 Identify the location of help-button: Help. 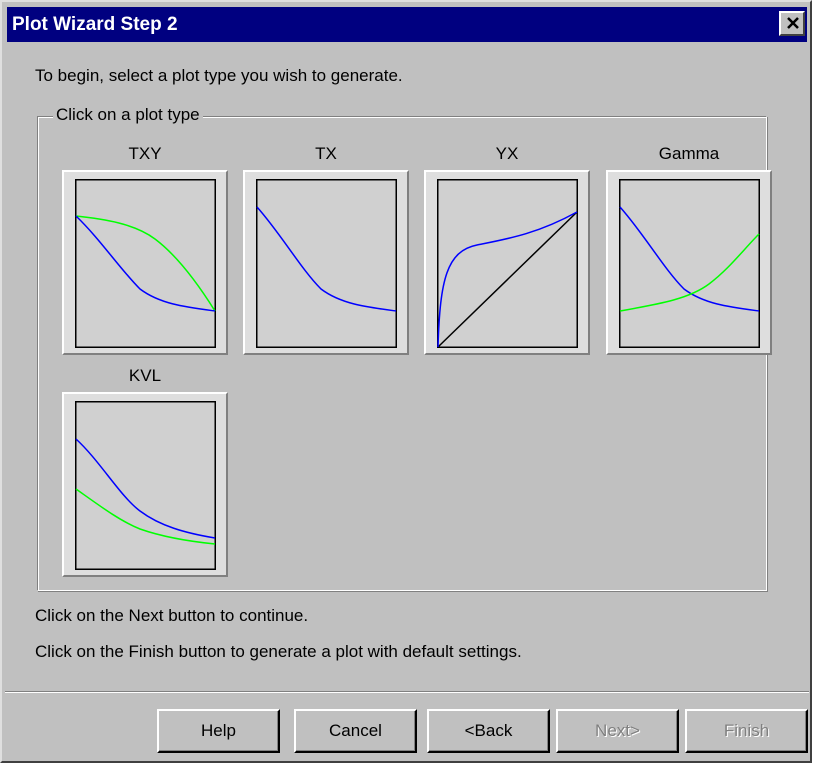
(218, 731).